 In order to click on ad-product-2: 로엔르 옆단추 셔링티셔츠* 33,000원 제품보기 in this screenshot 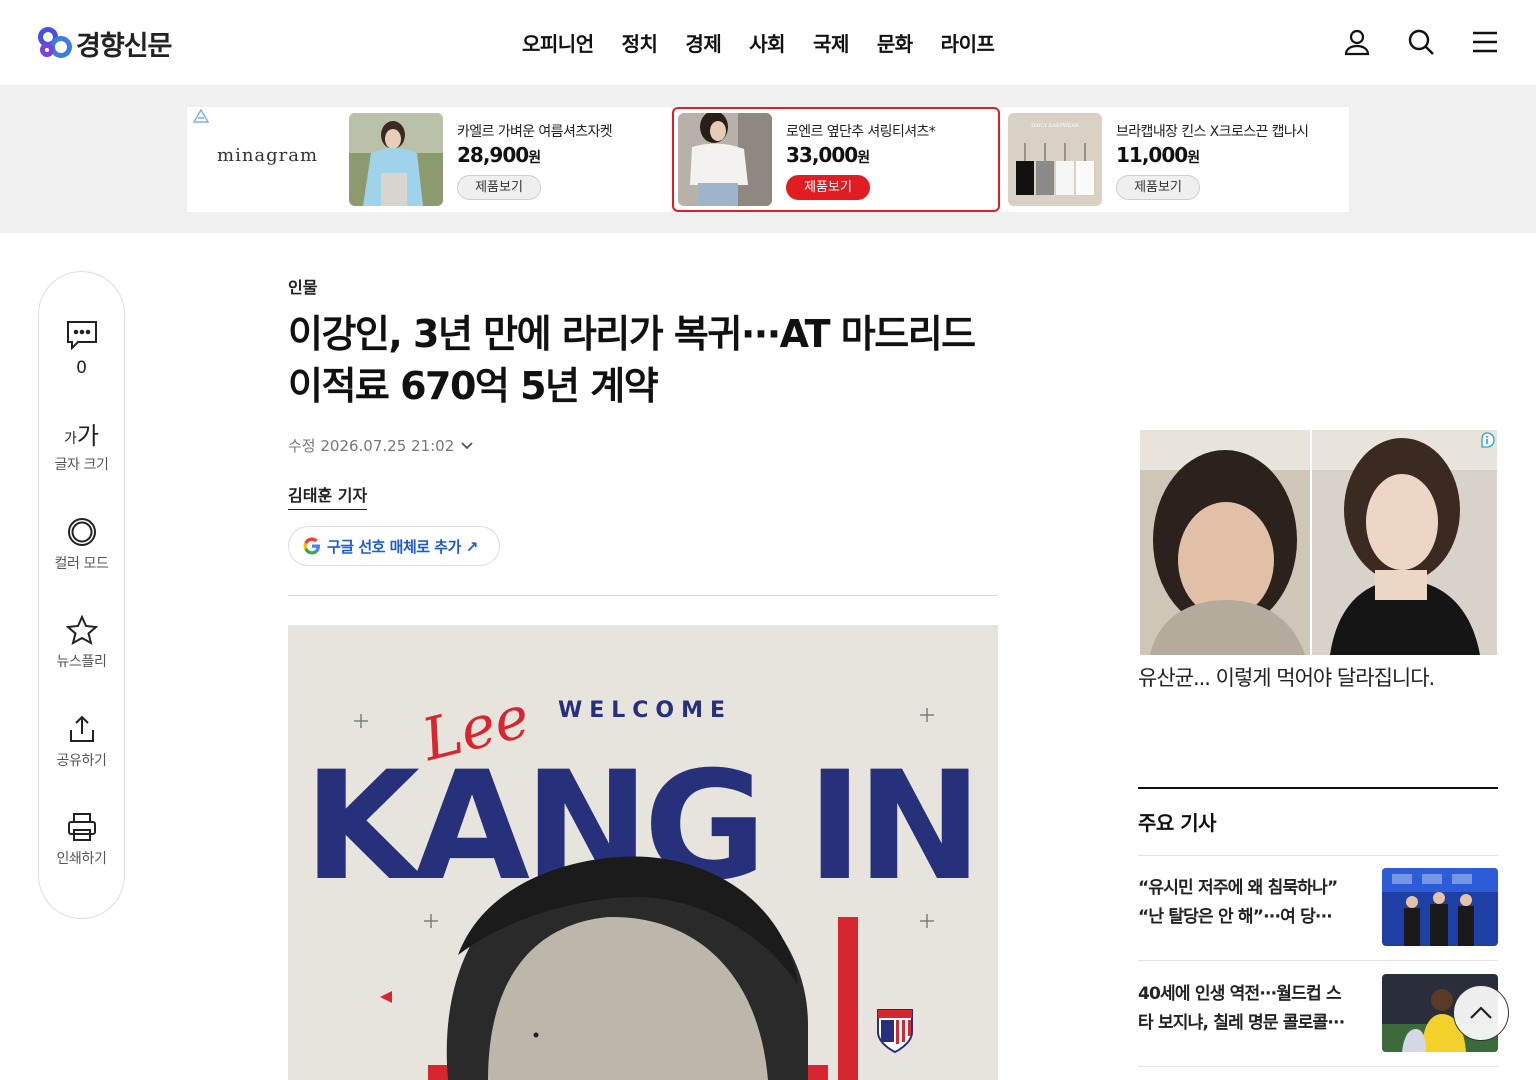, I will do `click(836, 159)`.